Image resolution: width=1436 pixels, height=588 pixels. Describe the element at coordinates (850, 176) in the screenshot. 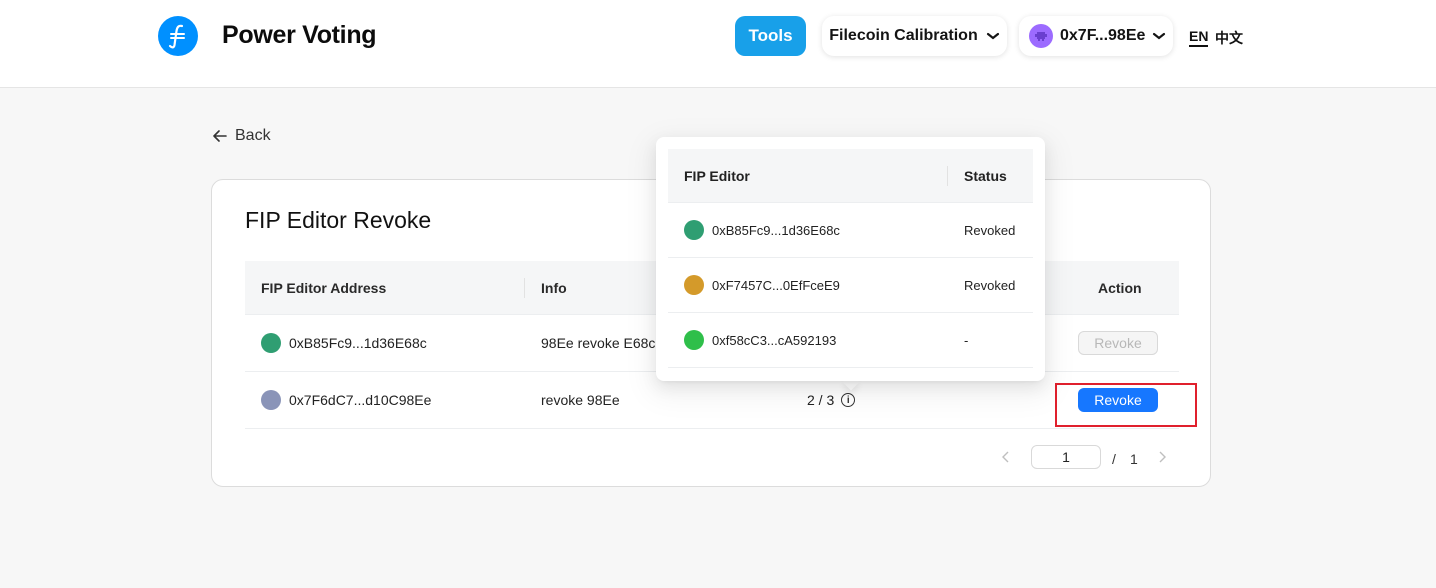

I see `popover-table-header: FIP Editor Status` at that location.